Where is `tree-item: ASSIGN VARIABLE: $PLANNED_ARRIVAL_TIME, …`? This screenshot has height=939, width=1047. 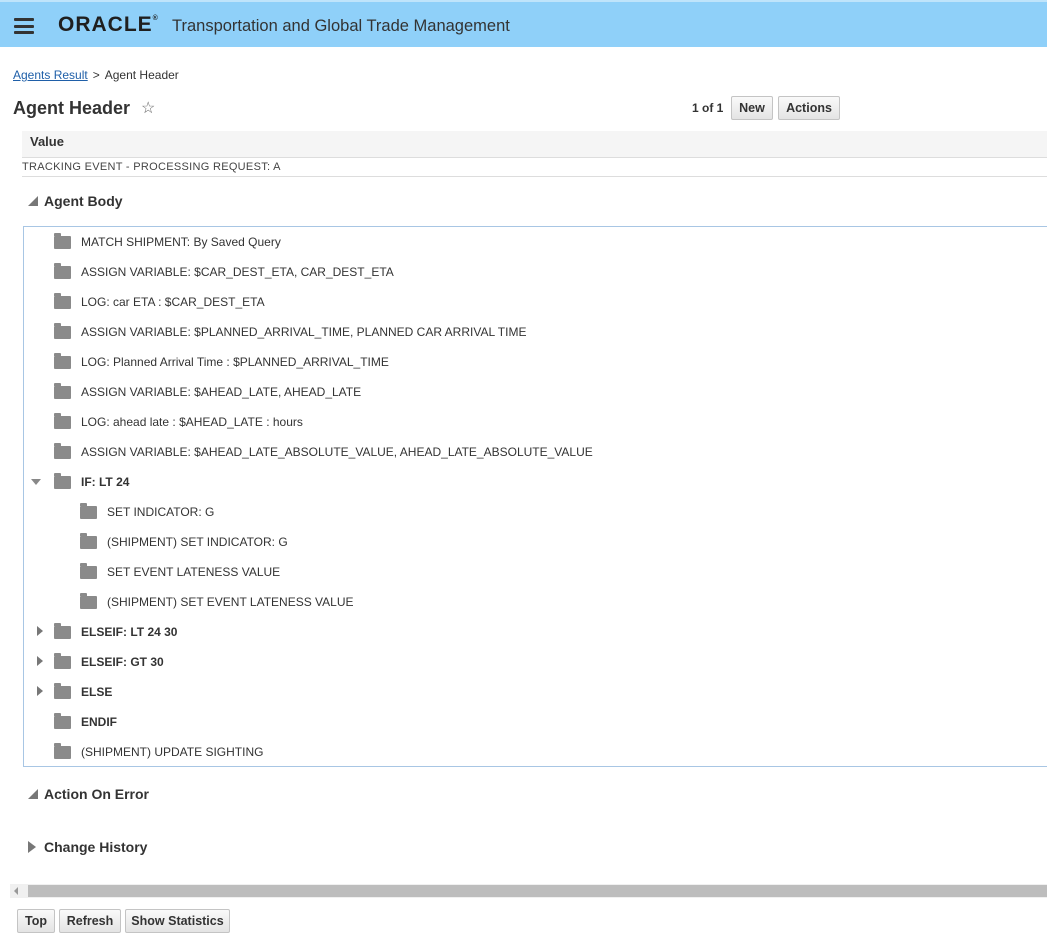 tree-item: ASSIGN VARIABLE: $PLANNED_ARRIVAL_TIME, … is located at coordinates (290, 332).